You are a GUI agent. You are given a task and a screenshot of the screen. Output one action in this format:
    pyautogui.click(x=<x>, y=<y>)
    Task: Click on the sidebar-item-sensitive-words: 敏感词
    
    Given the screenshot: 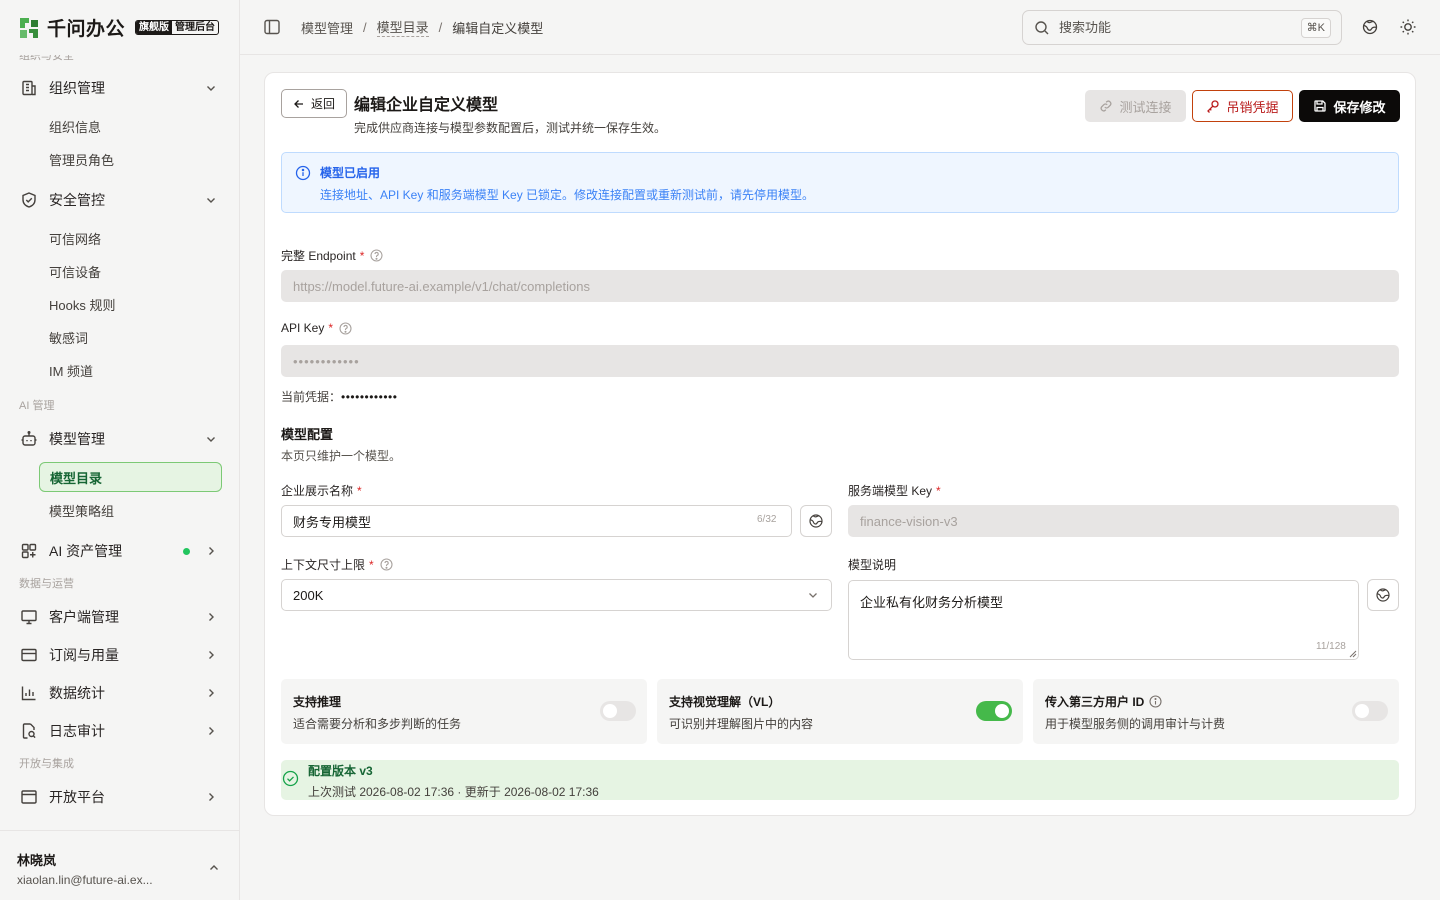 What is the action you would take?
    pyautogui.click(x=130, y=337)
    